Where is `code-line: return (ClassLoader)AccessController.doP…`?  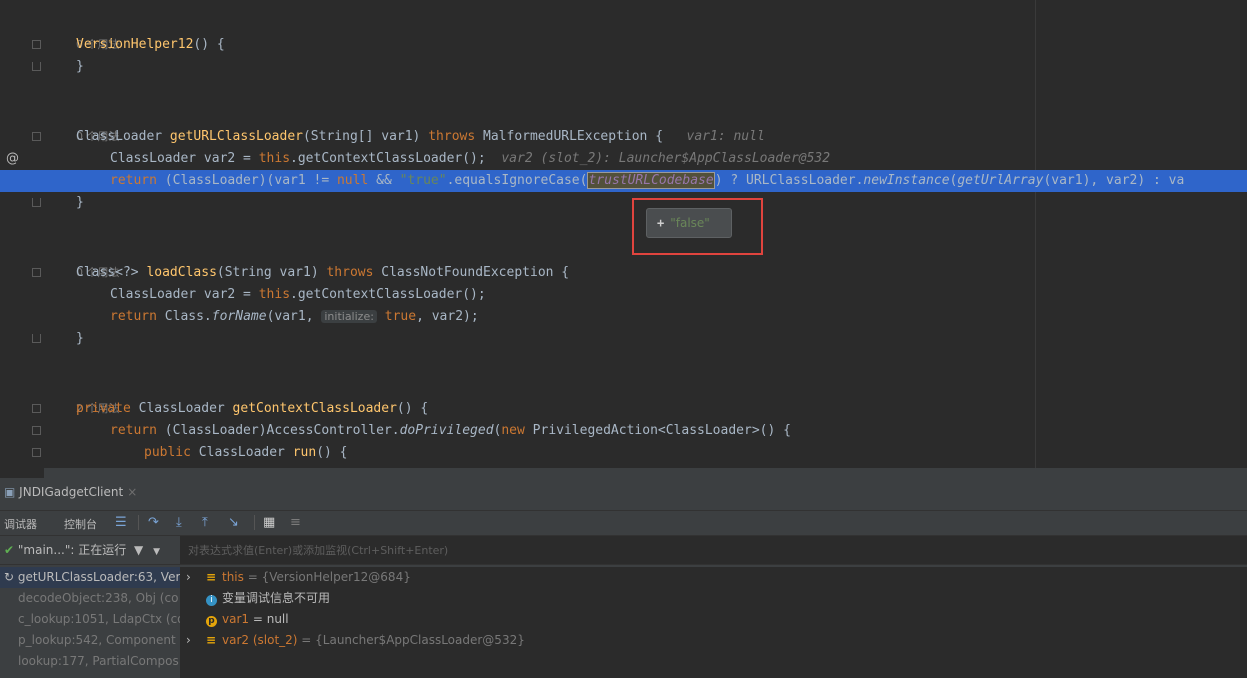 code-line: return (ClassLoader)AccessController.doP… is located at coordinates (623, 431).